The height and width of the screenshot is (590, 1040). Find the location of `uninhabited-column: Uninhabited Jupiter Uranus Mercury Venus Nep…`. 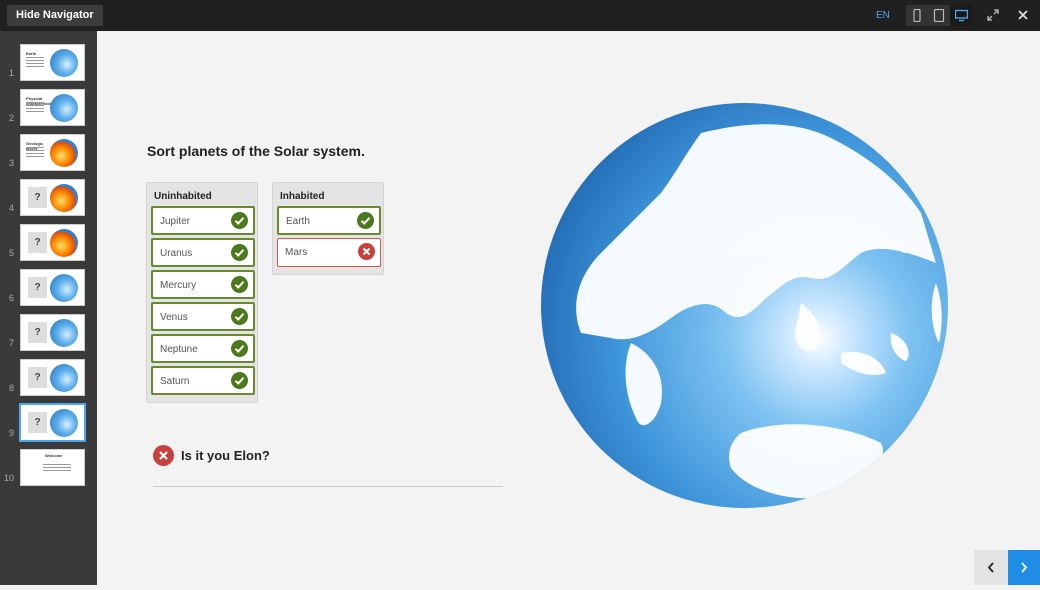

uninhabited-column: Uninhabited Jupiter Uranus Mercury Venus Nep… is located at coordinates (202, 292).